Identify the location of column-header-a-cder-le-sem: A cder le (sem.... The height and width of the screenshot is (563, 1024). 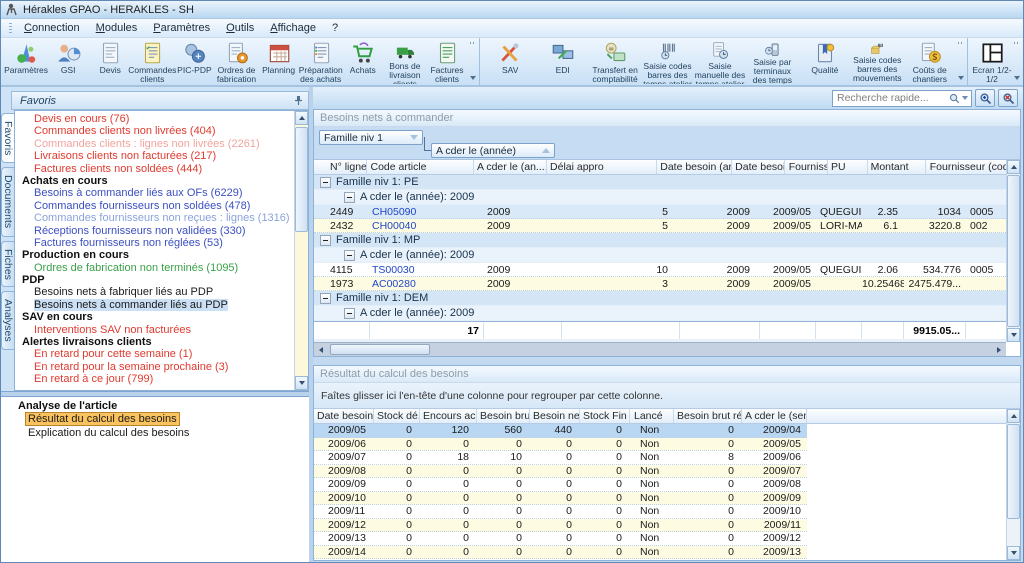
(774, 416).